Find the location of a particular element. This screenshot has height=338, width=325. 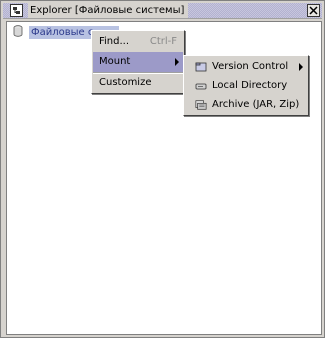

menu-item-mount: Mount is located at coordinates (138, 62).